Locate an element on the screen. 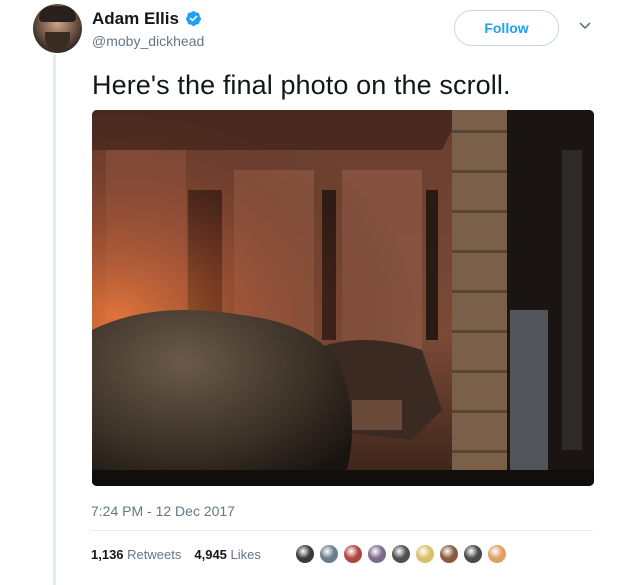  handle: @moby_dickhead is located at coordinates (148, 41).